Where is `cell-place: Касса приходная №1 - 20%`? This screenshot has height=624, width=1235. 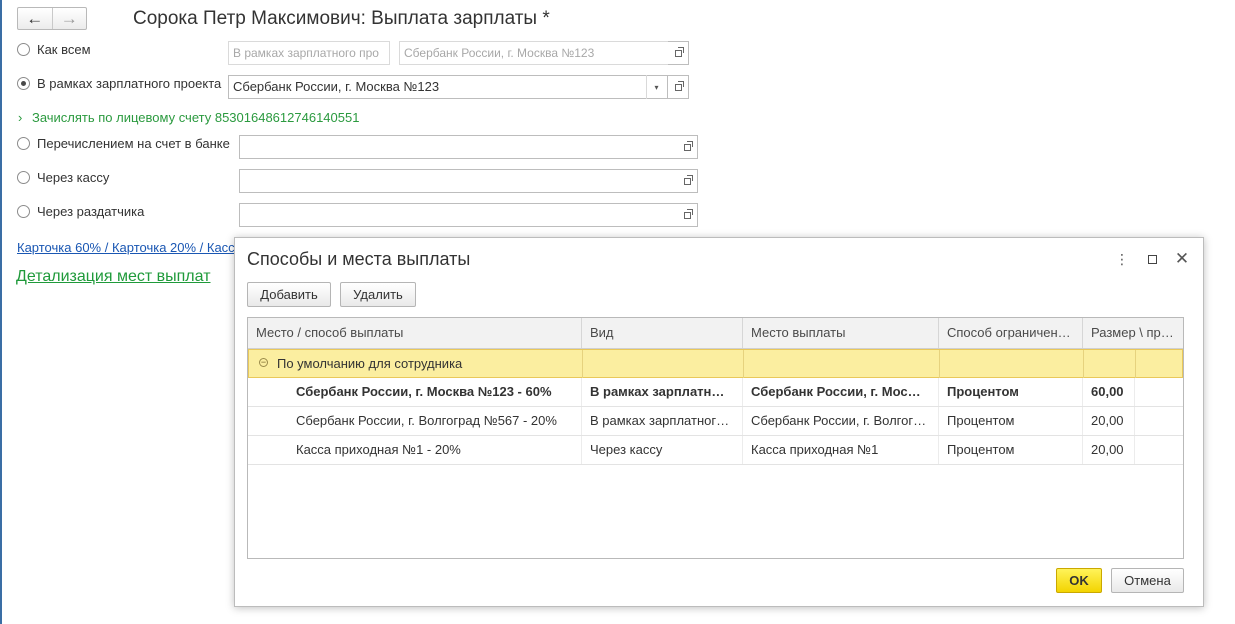
cell-place: Касса приходная №1 - 20% is located at coordinates (435, 450).